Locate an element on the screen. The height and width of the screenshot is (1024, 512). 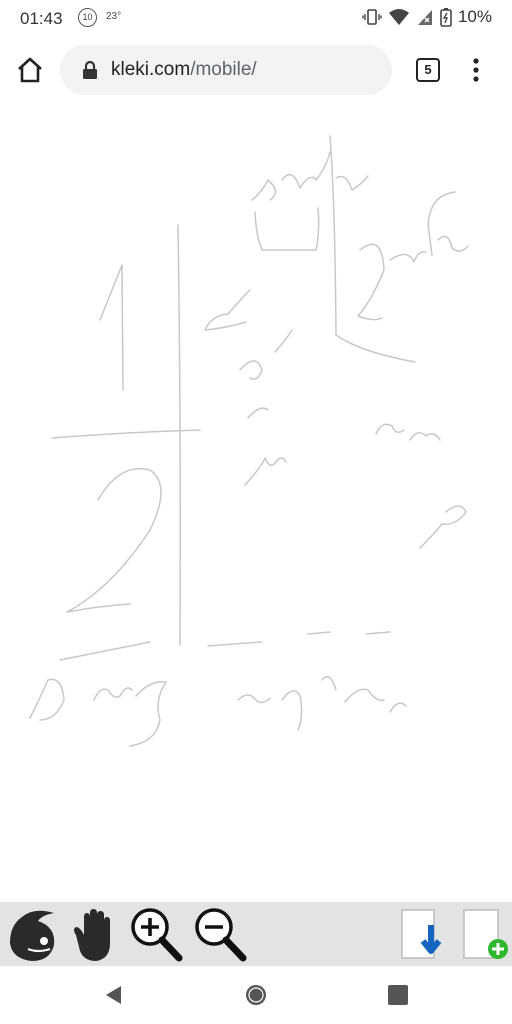
recents-icon is located at coordinates (398, 995).